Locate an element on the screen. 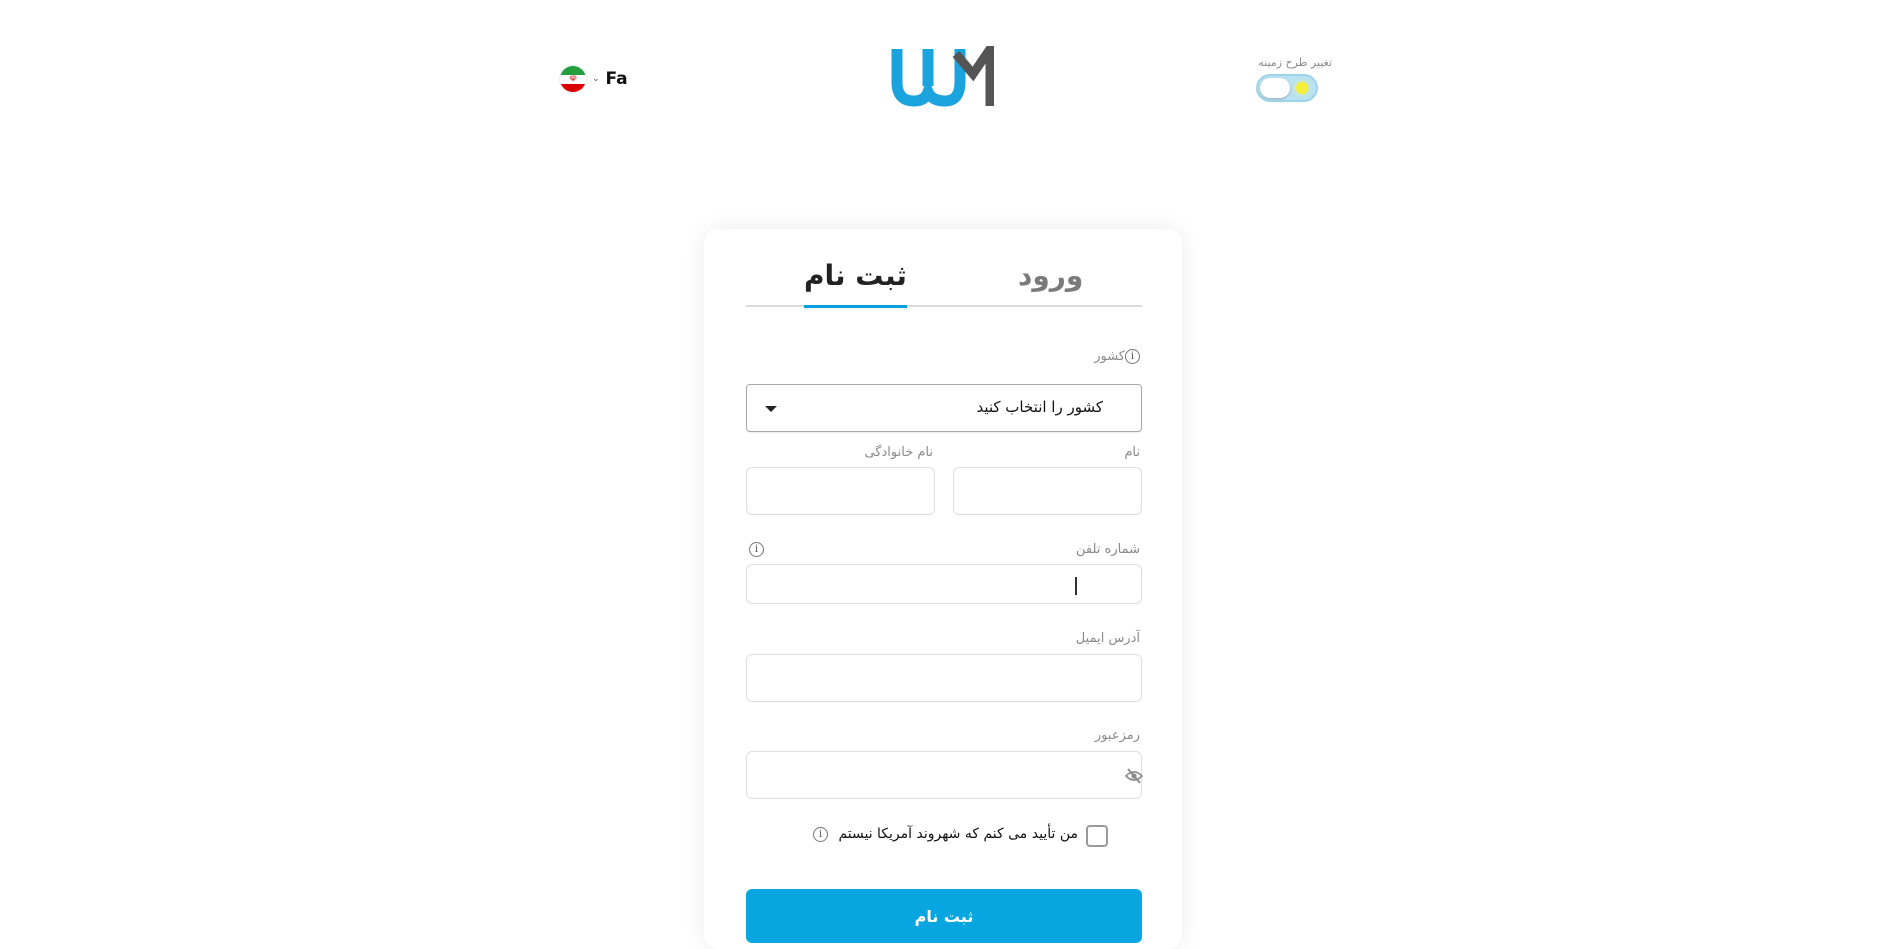 Image resolution: width=1894 pixels, height=949 pixels. us-citizen-label: من تأیید می کنم که شهروند آمریکا نیستم is located at coordinates (958, 834).